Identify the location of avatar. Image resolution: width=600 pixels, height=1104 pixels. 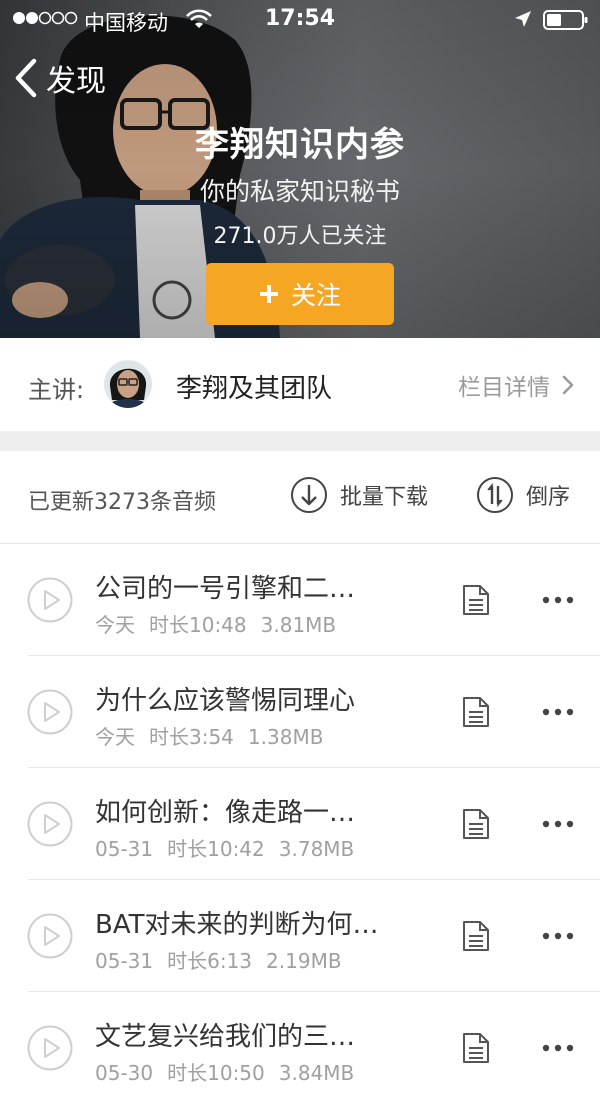
(128, 384).